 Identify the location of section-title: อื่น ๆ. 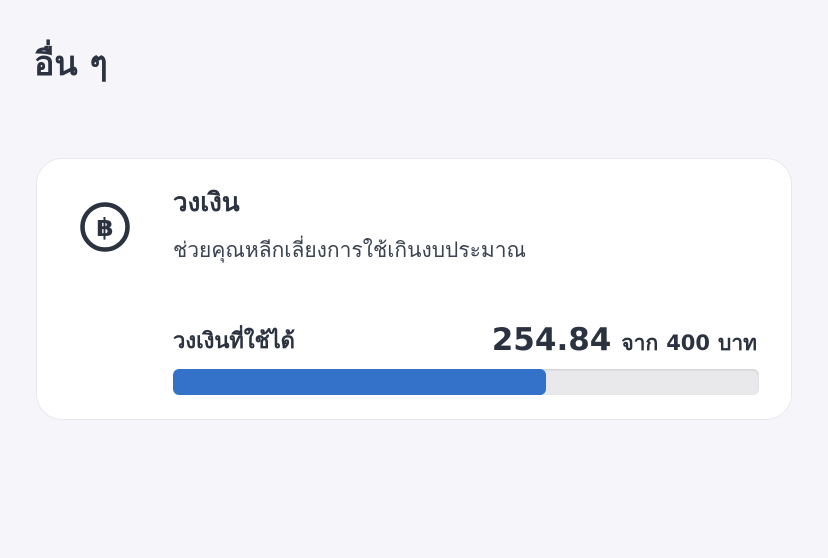
(71, 64).